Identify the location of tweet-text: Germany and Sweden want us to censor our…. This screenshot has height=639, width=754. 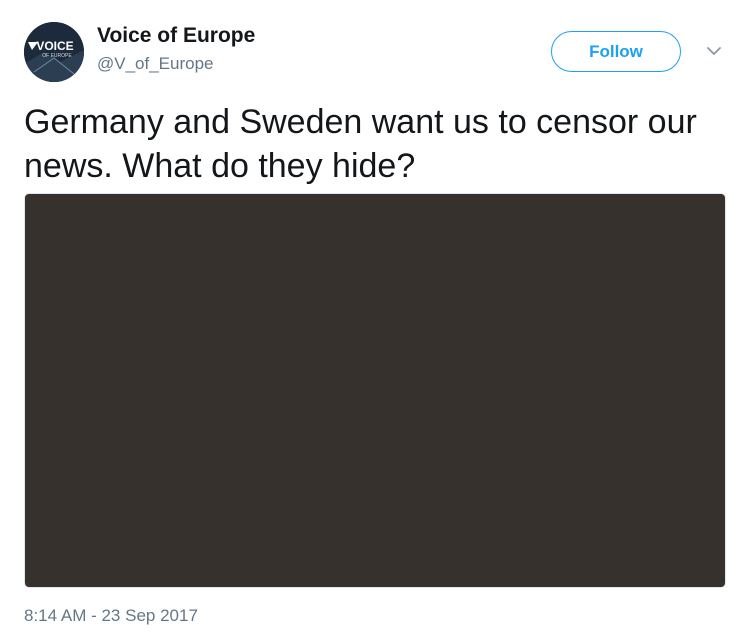
(360, 144).